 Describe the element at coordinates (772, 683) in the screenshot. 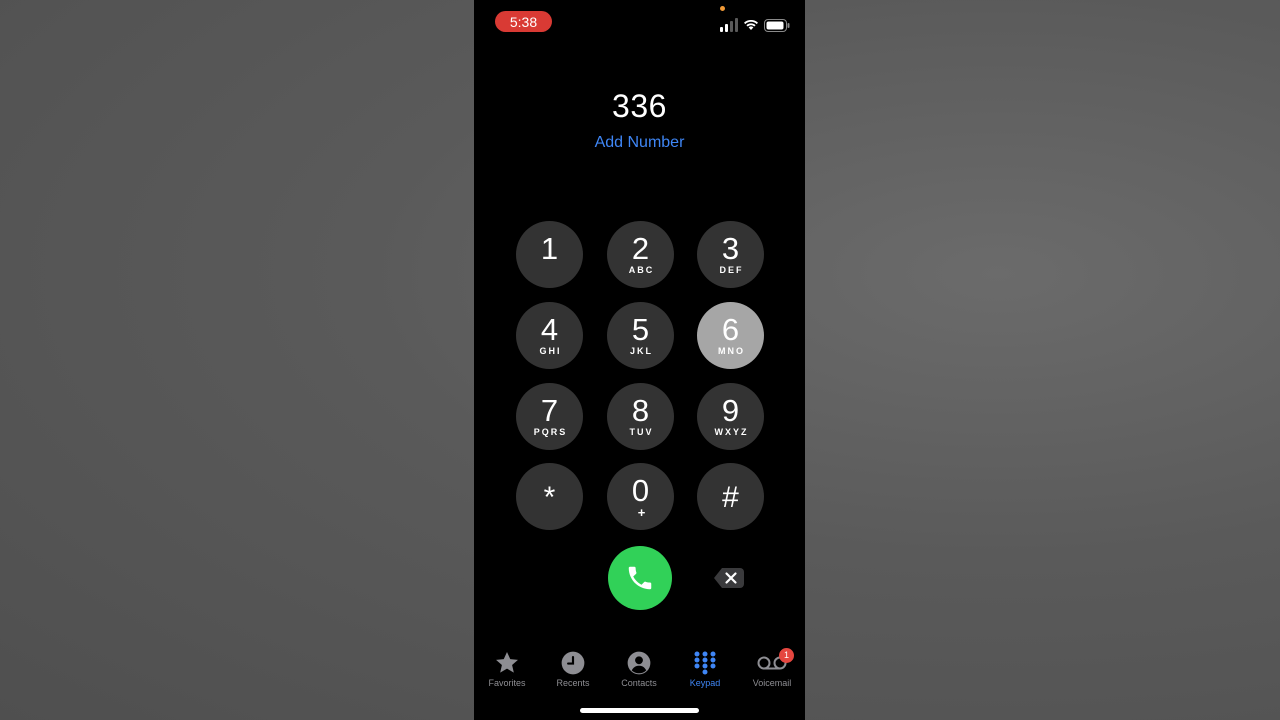

I see `tab-label: Voicemail` at that location.